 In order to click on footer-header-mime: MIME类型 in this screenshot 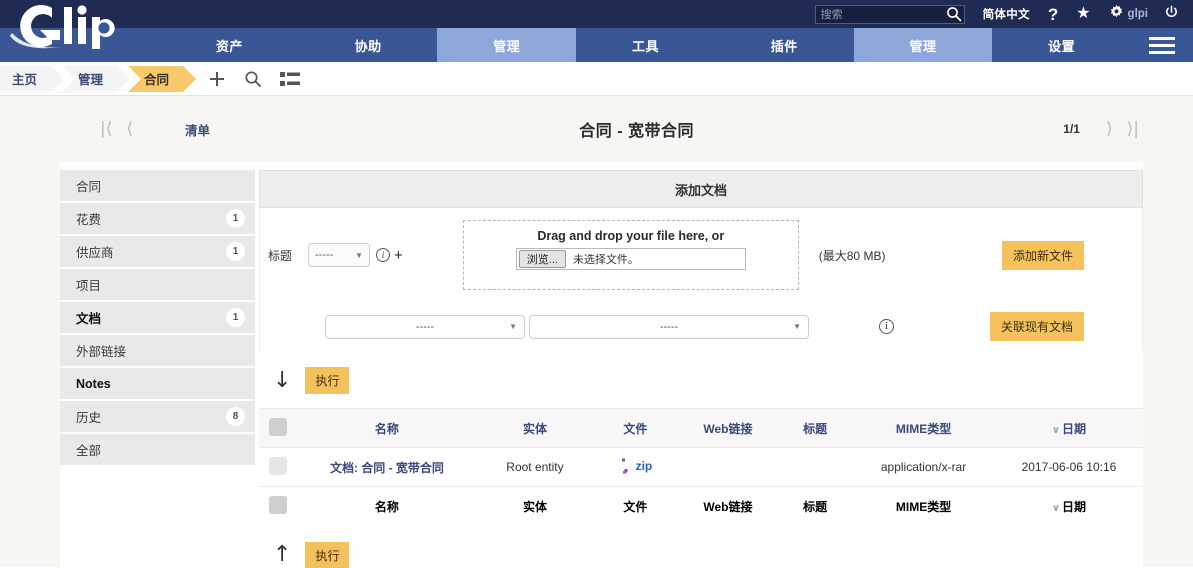, I will do `click(923, 506)`.